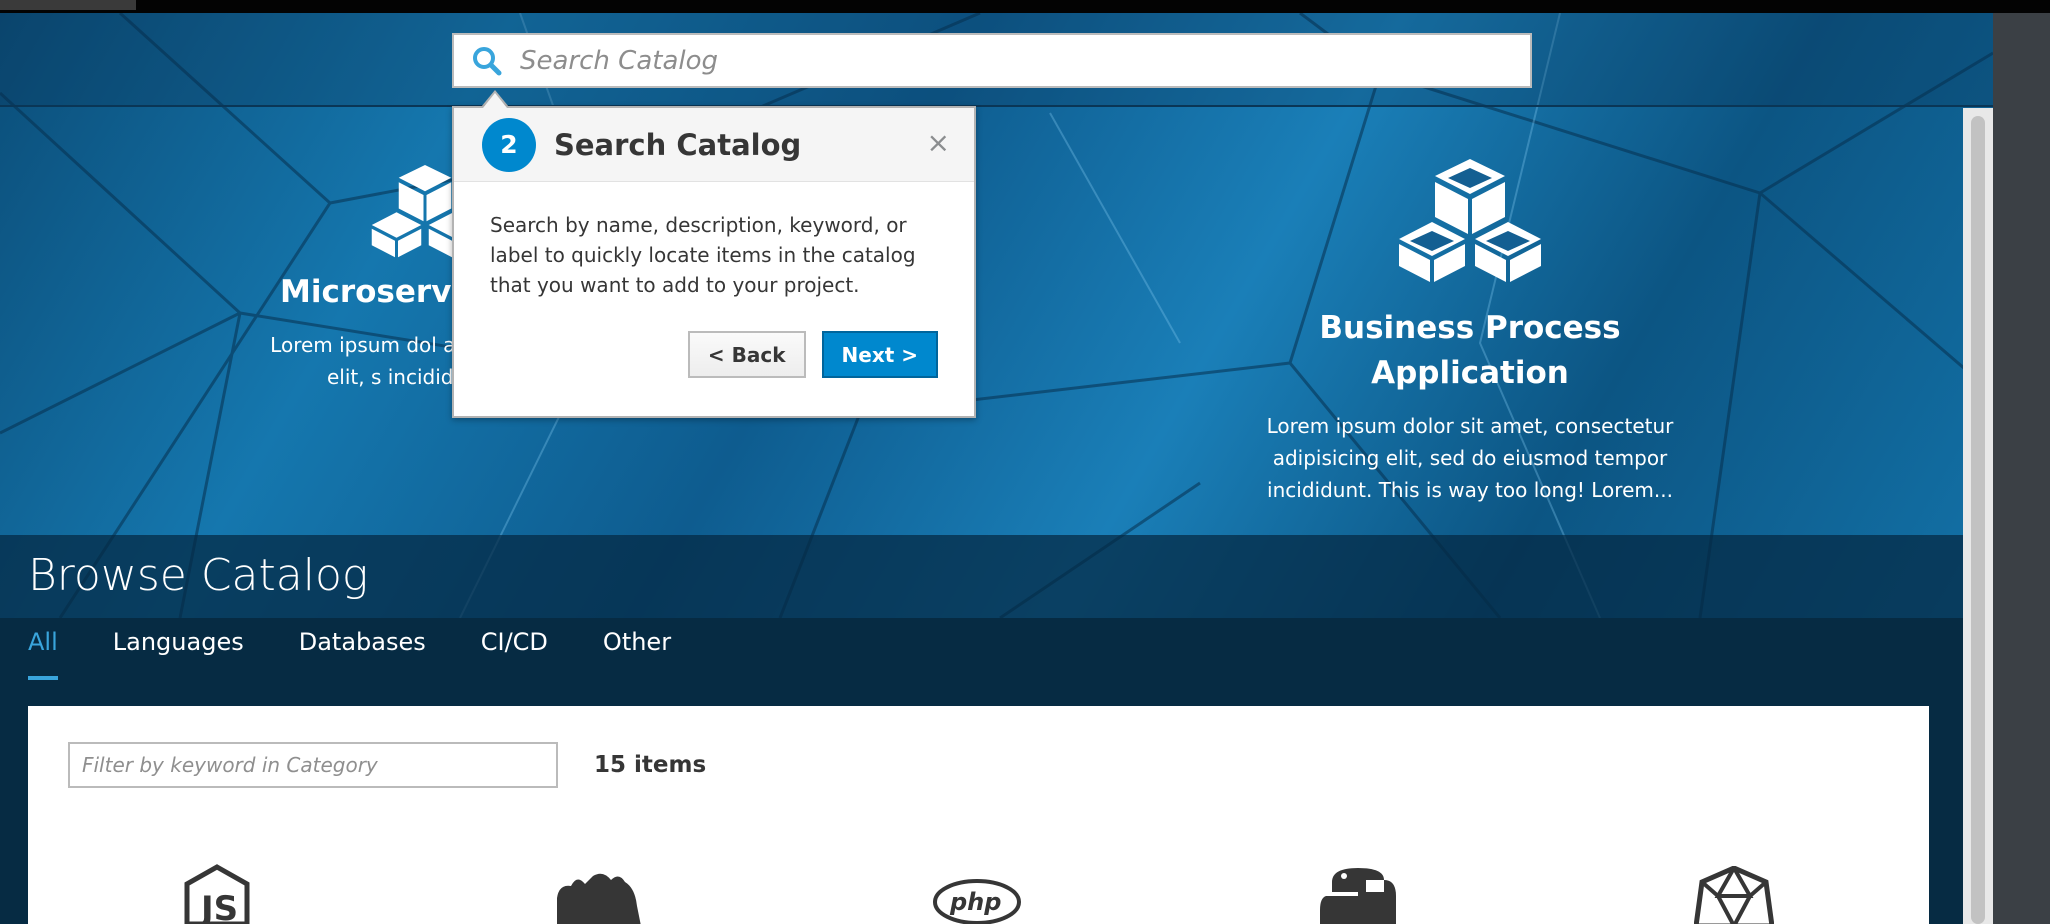  I want to click on window-topbar, so click(1025, 6).